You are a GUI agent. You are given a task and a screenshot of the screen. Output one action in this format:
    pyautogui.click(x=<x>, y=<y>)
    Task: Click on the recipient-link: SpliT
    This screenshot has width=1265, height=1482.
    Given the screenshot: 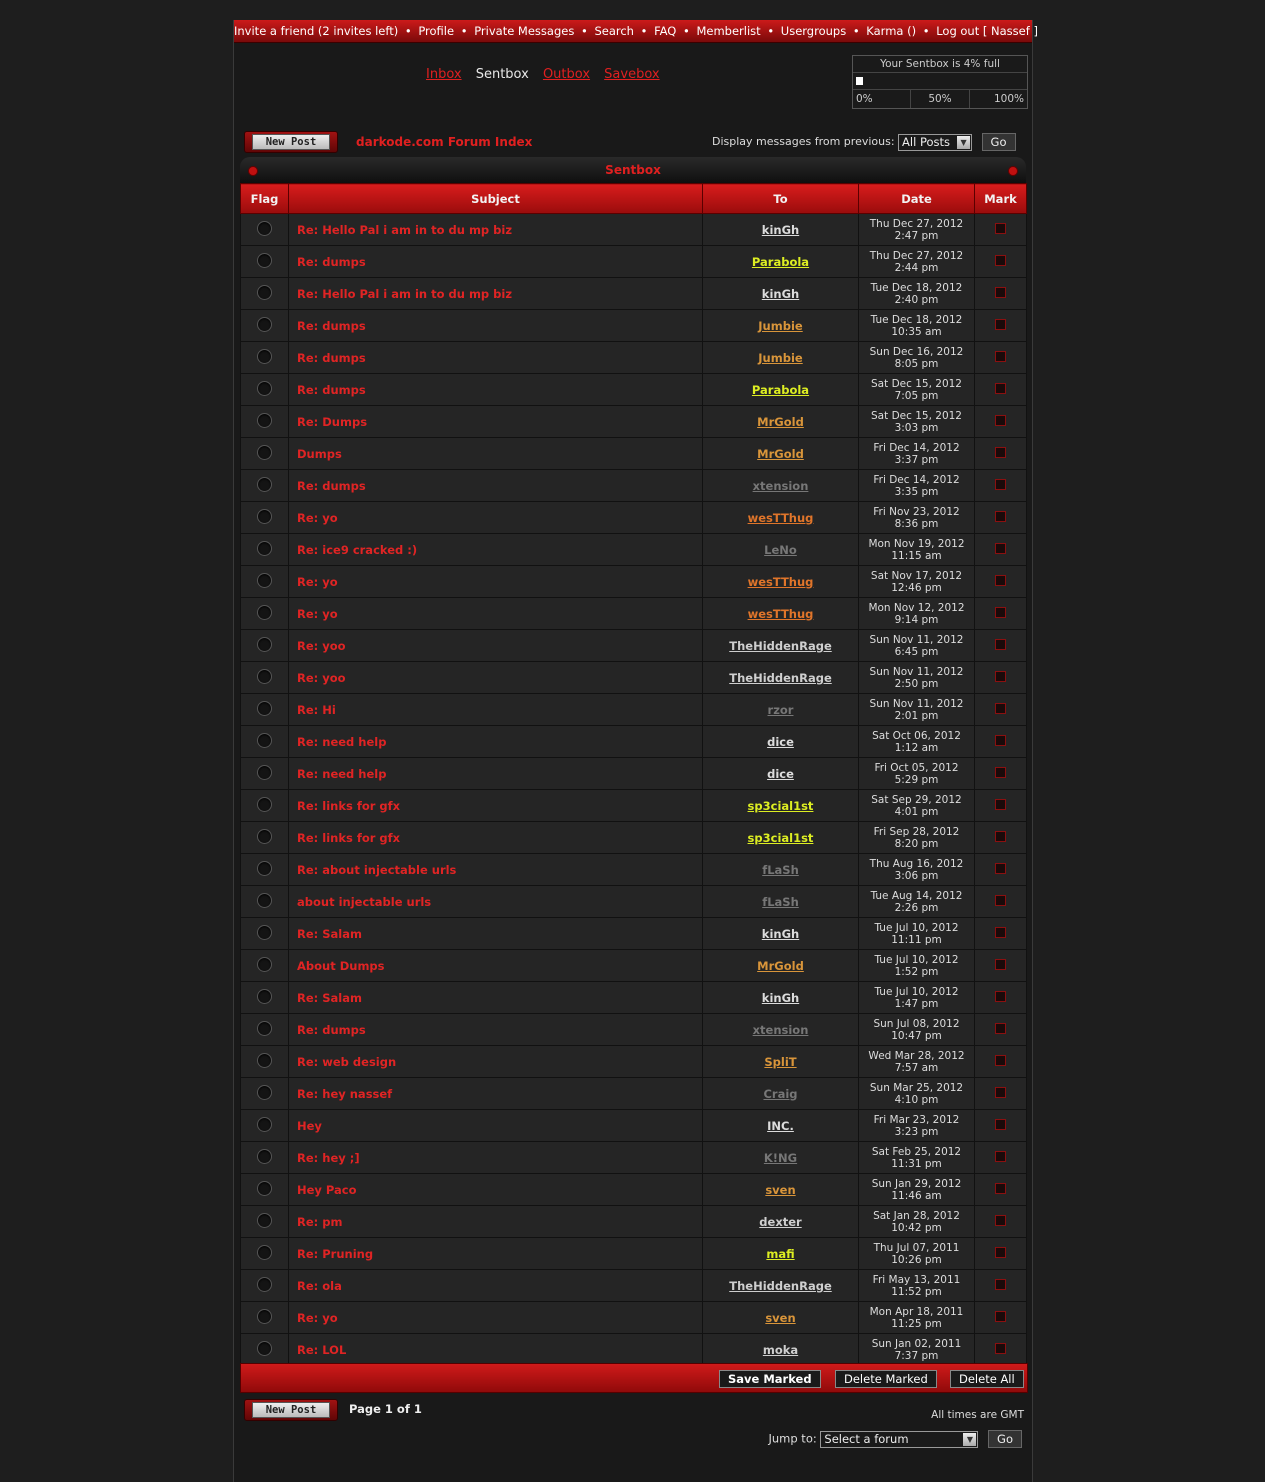 What is the action you would take?
    pyautogui.click(x=780, y=1061)
    